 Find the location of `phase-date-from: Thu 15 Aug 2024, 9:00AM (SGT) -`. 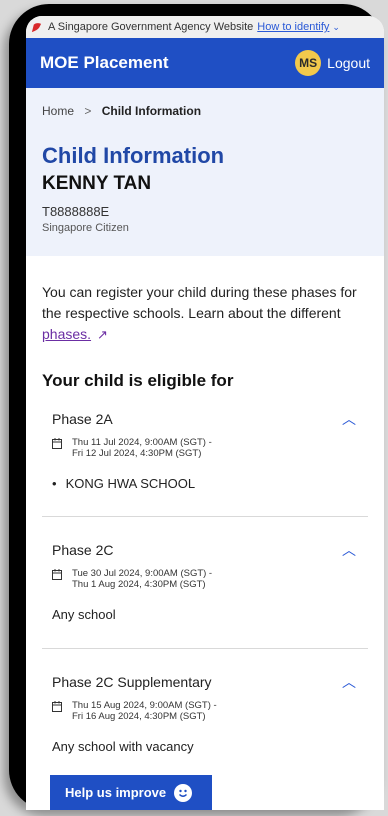

phase-date-from: Thu 15 Aug 2024, 9:00AM (SGT) - is located at coordinates (144, 705).